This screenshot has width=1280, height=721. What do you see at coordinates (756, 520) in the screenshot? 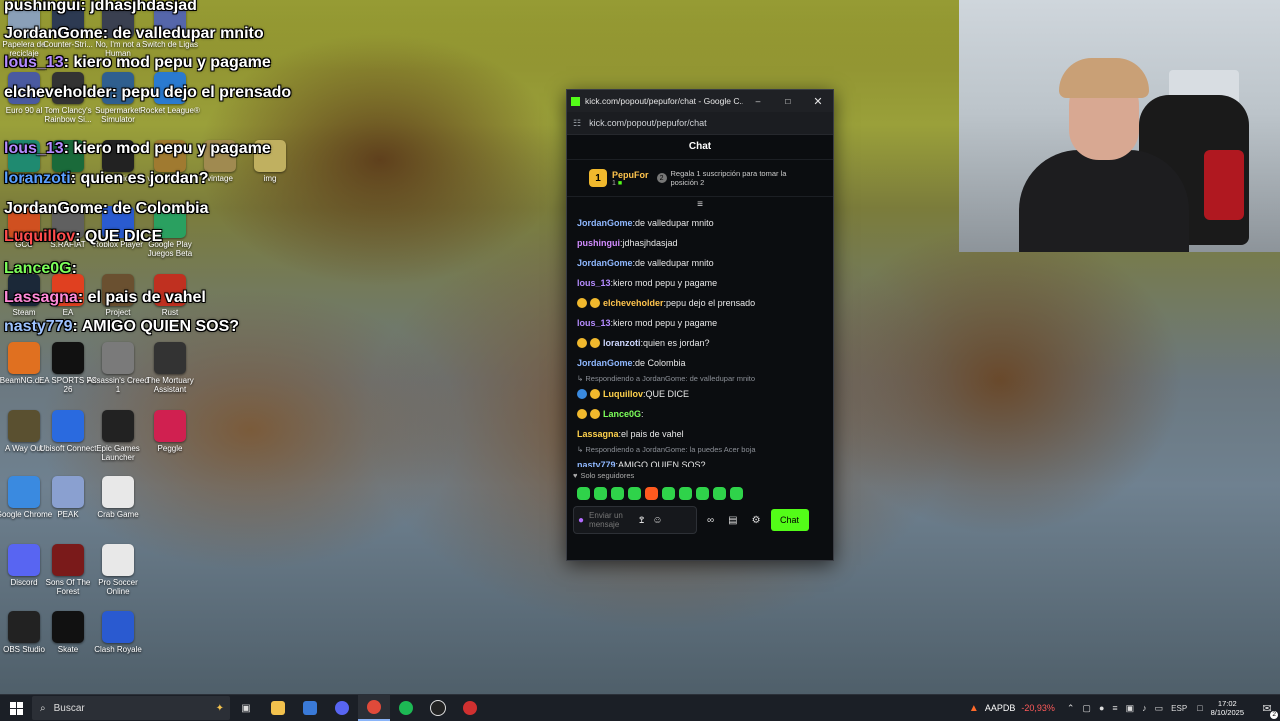
I see `settings-gear-icon: ⚙` at bounding box center [756, 520].